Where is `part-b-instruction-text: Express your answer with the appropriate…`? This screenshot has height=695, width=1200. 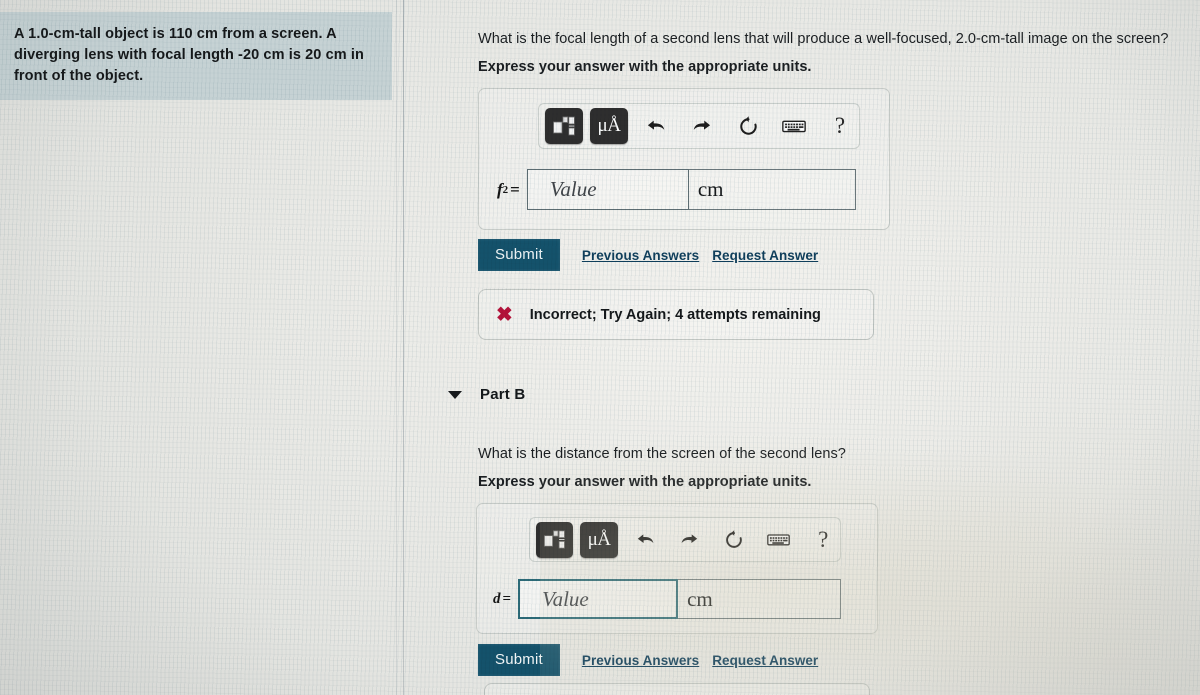 part-b-instruction-text: Express your answer with the appropriate… is located at coordinates (645, 482).